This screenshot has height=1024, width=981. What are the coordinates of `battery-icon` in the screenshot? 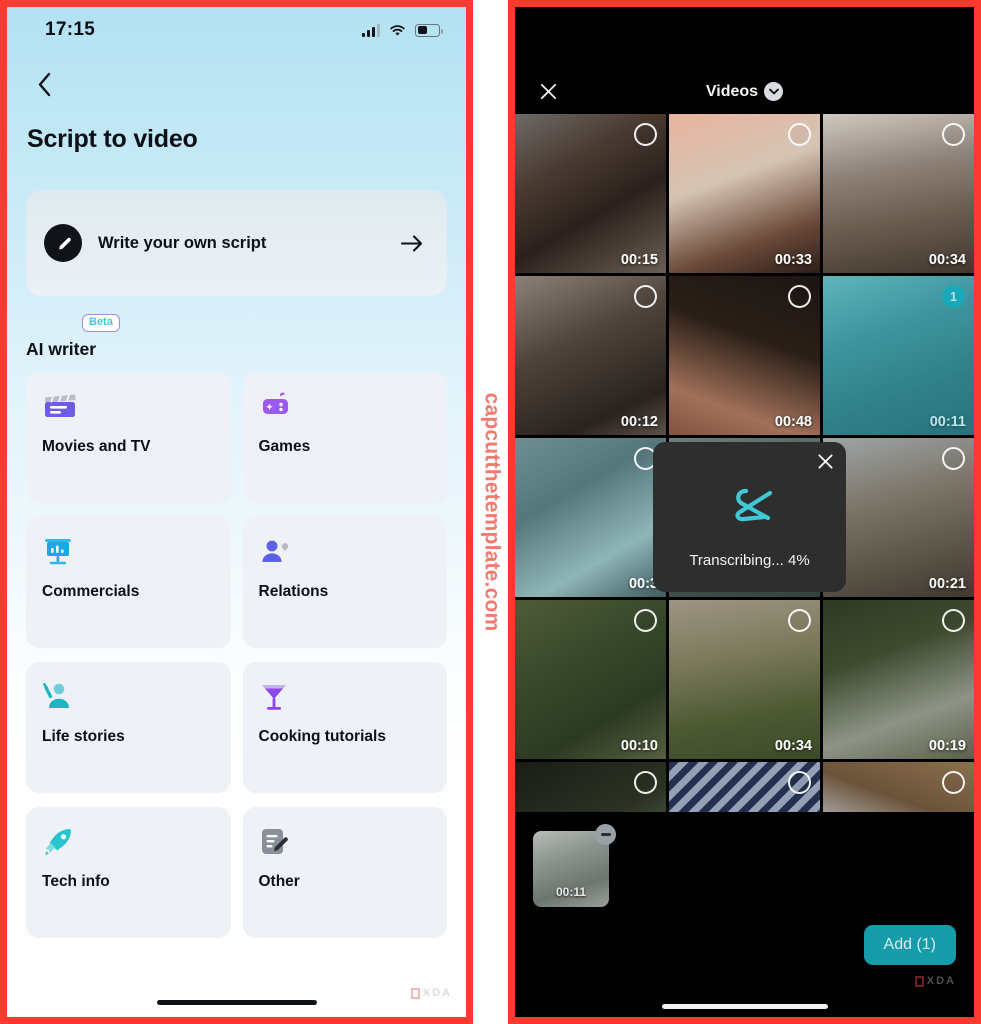 It's located at (429, 30).